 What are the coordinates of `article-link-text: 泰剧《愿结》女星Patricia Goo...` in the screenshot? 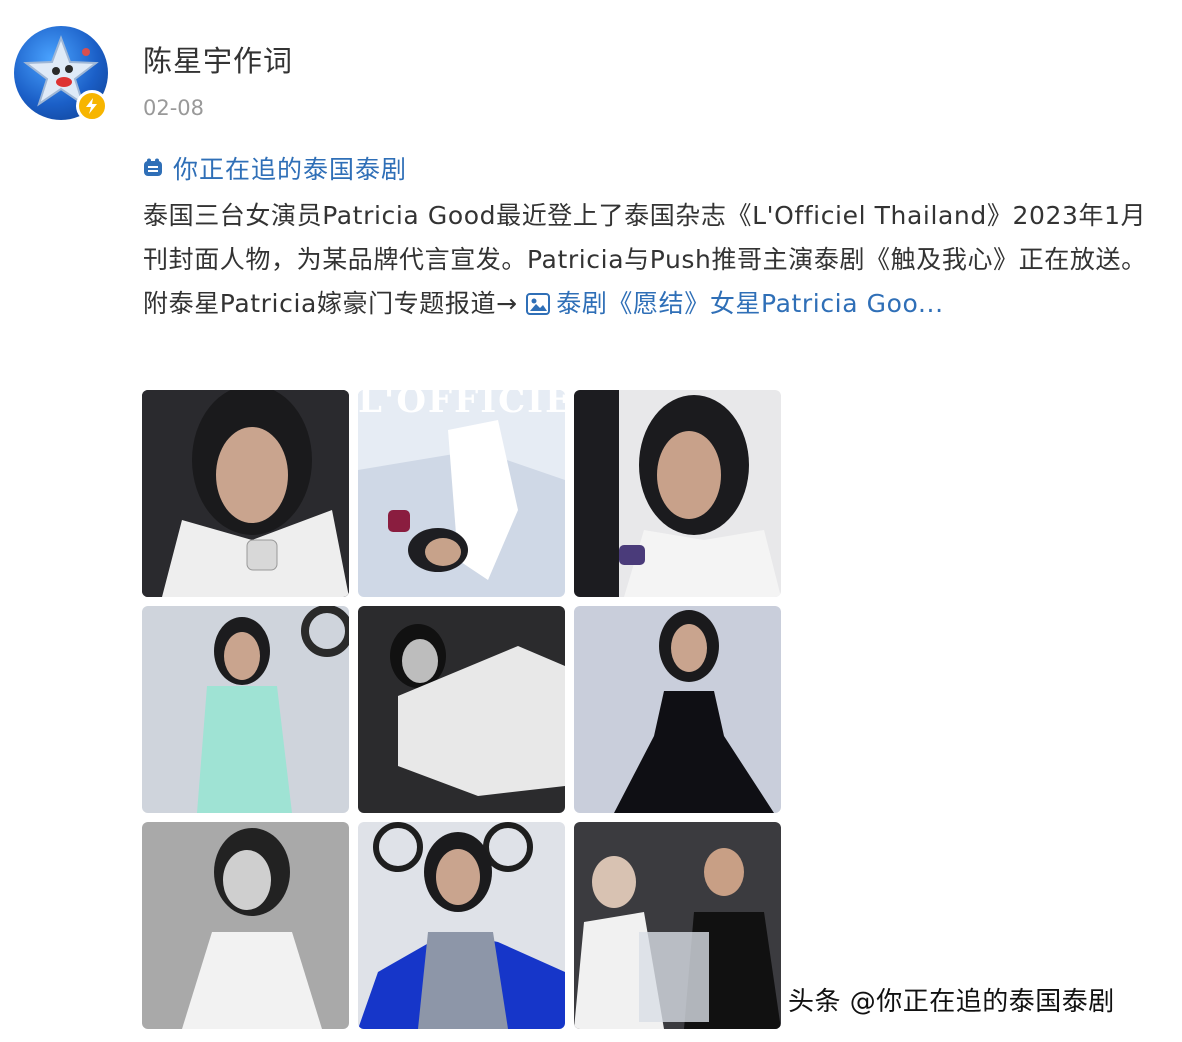 It's located at (750, 303).